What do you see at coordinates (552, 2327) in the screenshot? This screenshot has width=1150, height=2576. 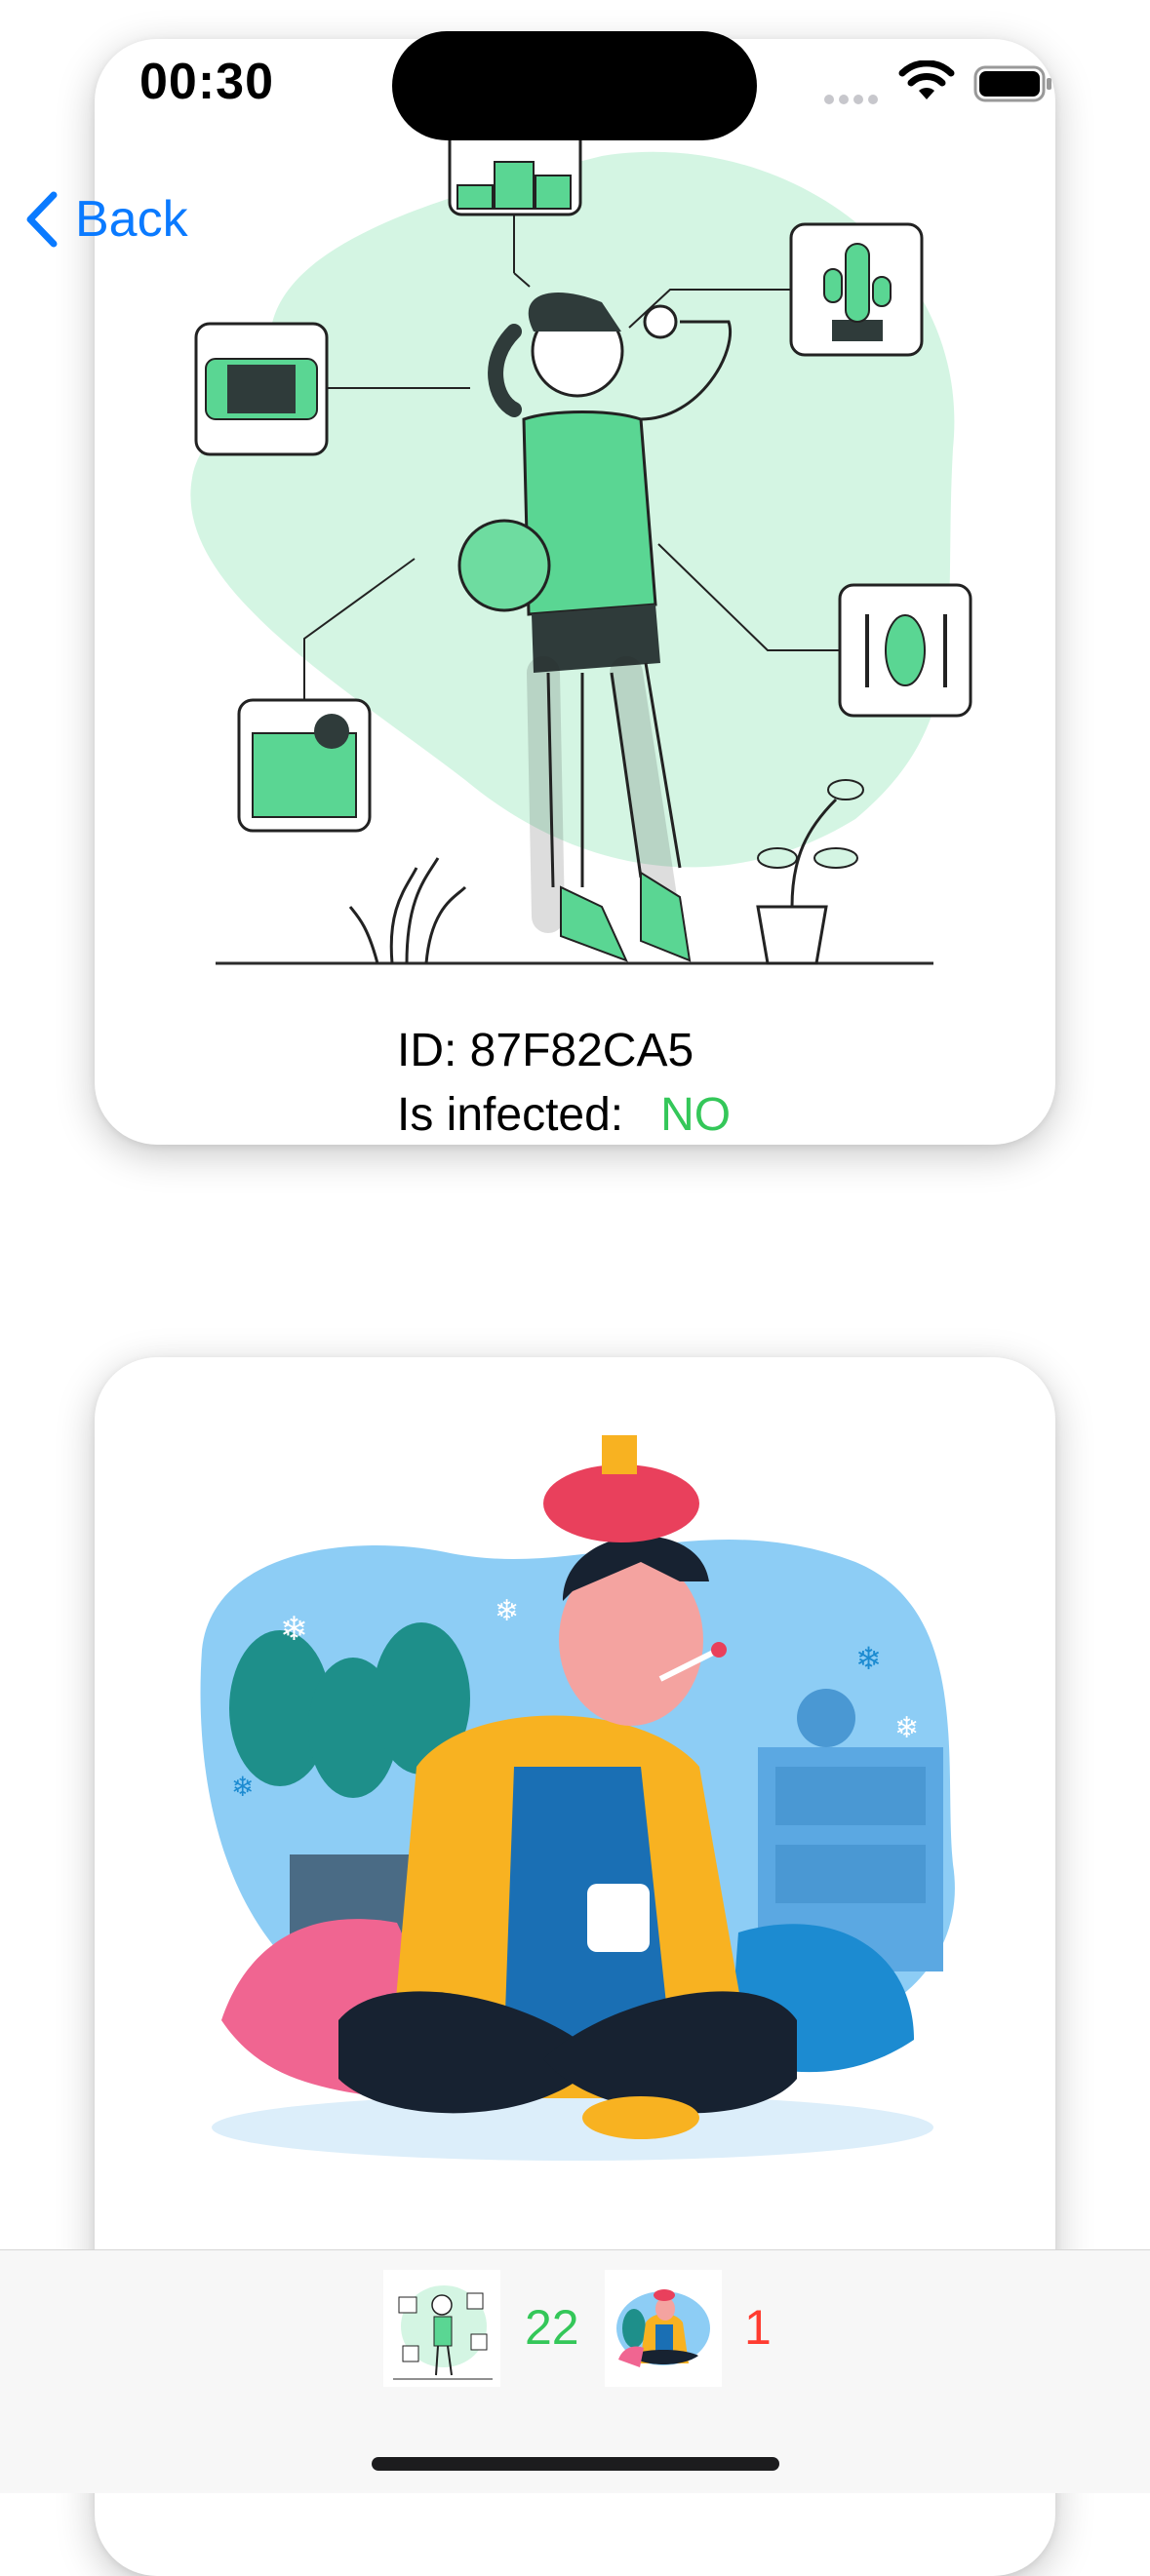 I see `healthy-count: 22` at bounding box center [552, 2327].